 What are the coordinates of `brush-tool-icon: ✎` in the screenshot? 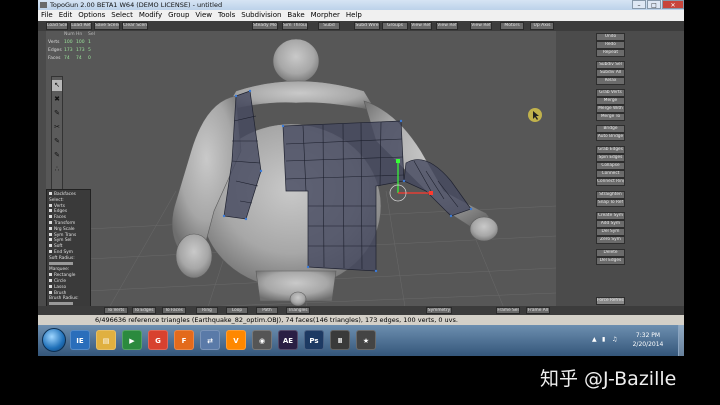 It's located at (57, 141).